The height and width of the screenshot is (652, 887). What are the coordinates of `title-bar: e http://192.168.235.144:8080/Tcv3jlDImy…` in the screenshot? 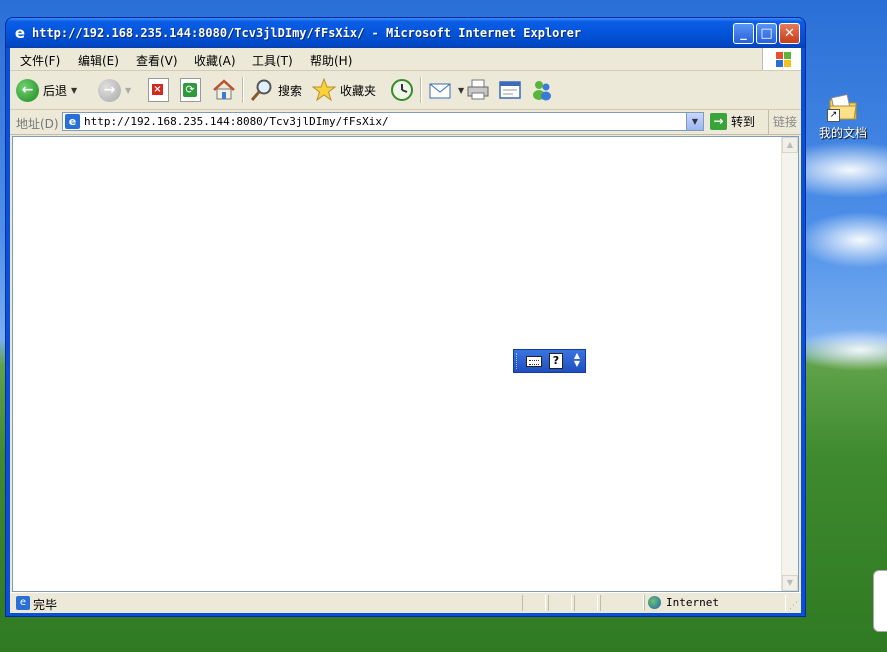 It's located at (405, 33).